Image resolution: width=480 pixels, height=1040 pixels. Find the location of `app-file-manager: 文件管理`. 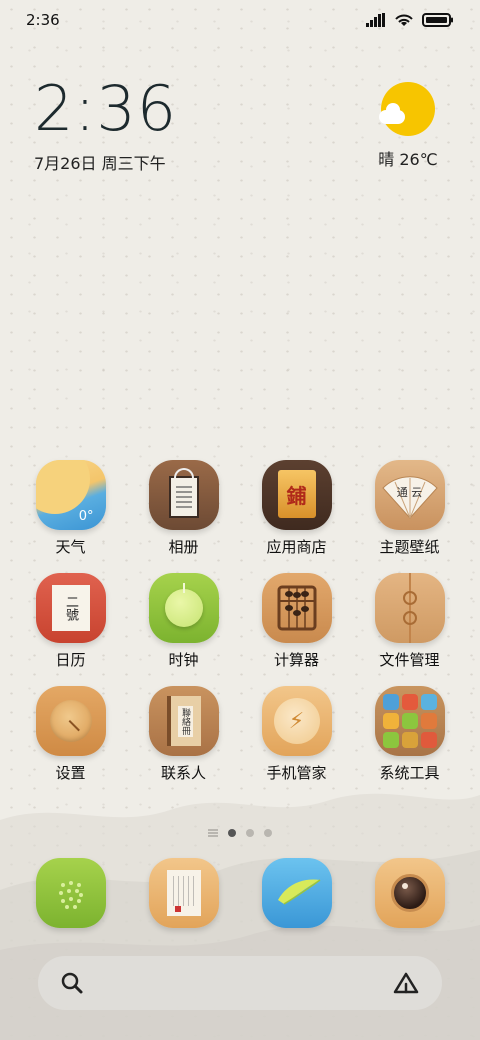

app-file-manager: 文件管理 is located at coordinates (409, 621).